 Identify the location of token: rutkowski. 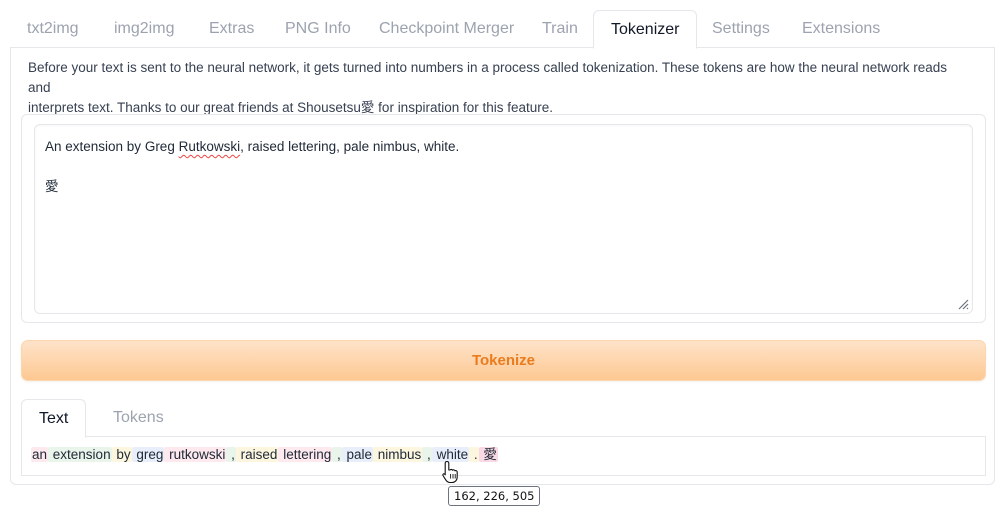
(195, 454).